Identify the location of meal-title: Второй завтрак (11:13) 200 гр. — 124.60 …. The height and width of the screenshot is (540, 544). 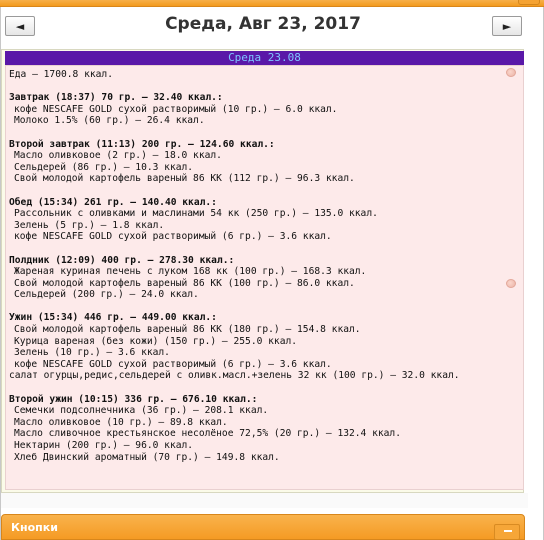
(142, 144).